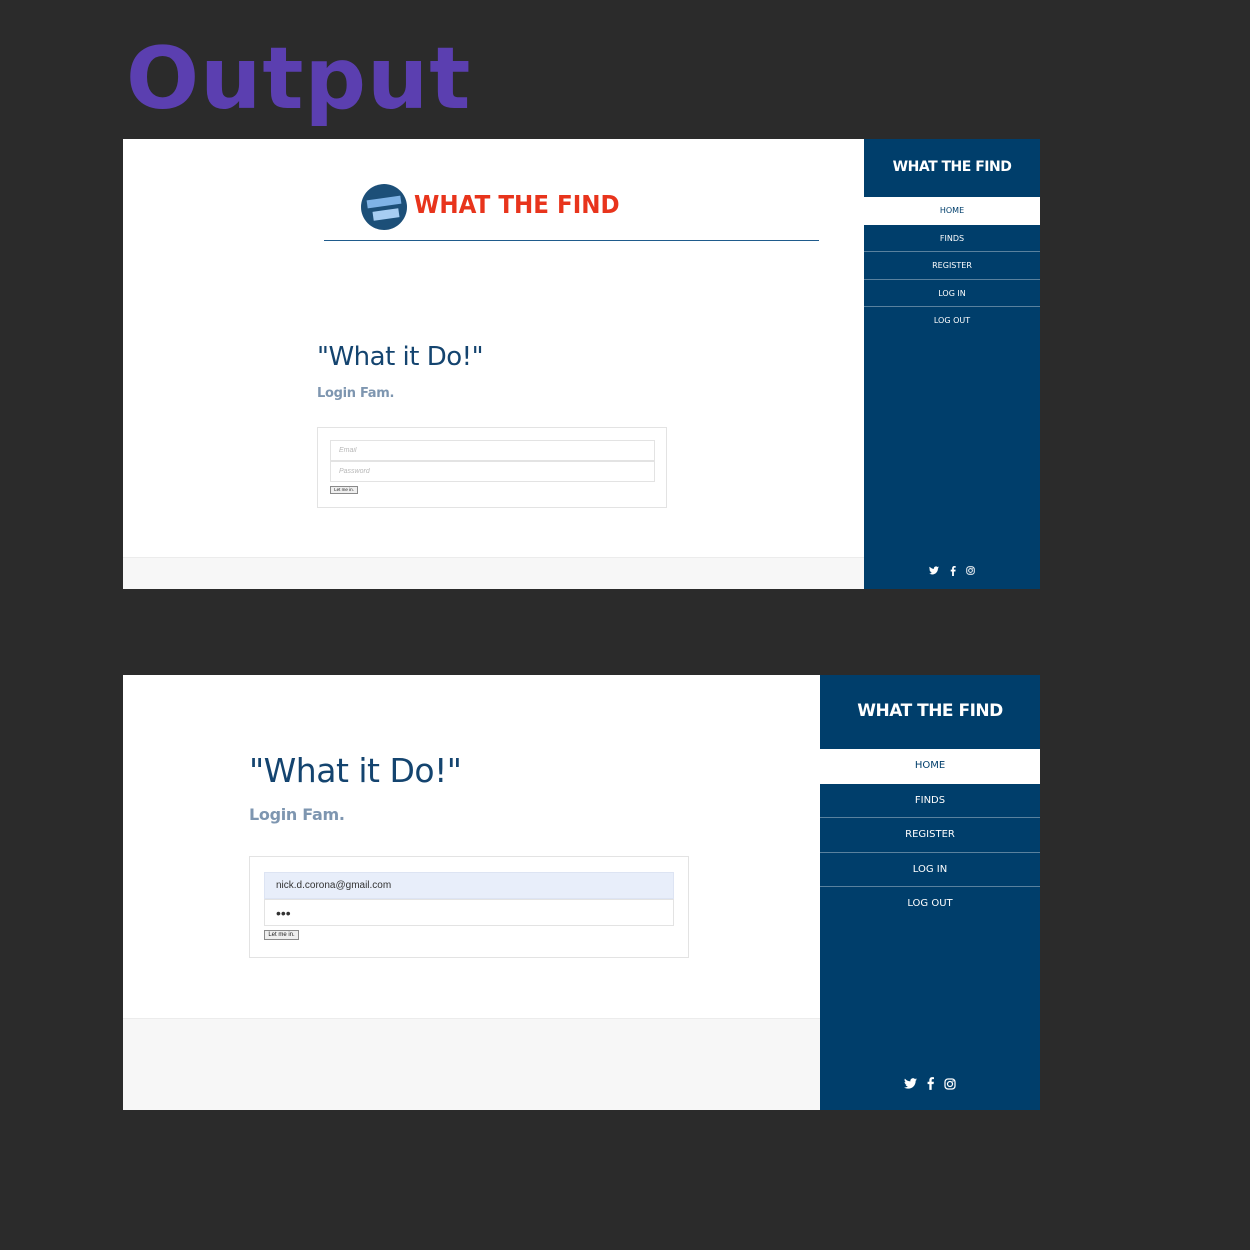  What do you see at coordinates (384, 207) in the screenshot?
I see `what-the-find-badge-icon` at bounding box center [384, 207].